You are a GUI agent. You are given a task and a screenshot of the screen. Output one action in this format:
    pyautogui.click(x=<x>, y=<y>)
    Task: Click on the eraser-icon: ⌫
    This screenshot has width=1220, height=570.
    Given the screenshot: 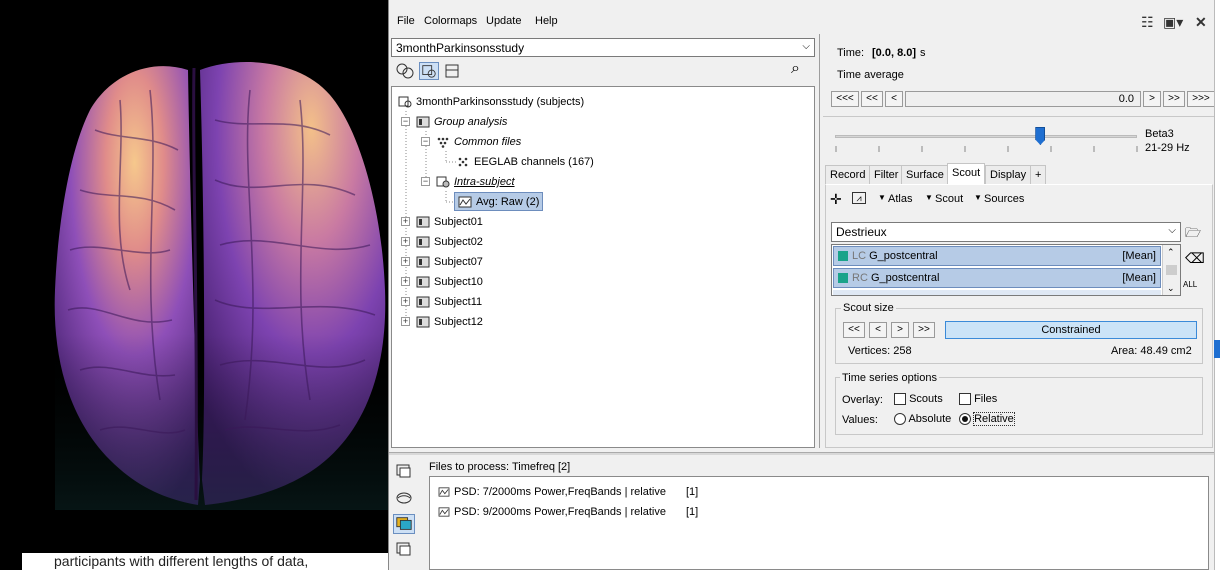 What is the action you would take?
    pyautogui.click(x=1195, y=258)
    